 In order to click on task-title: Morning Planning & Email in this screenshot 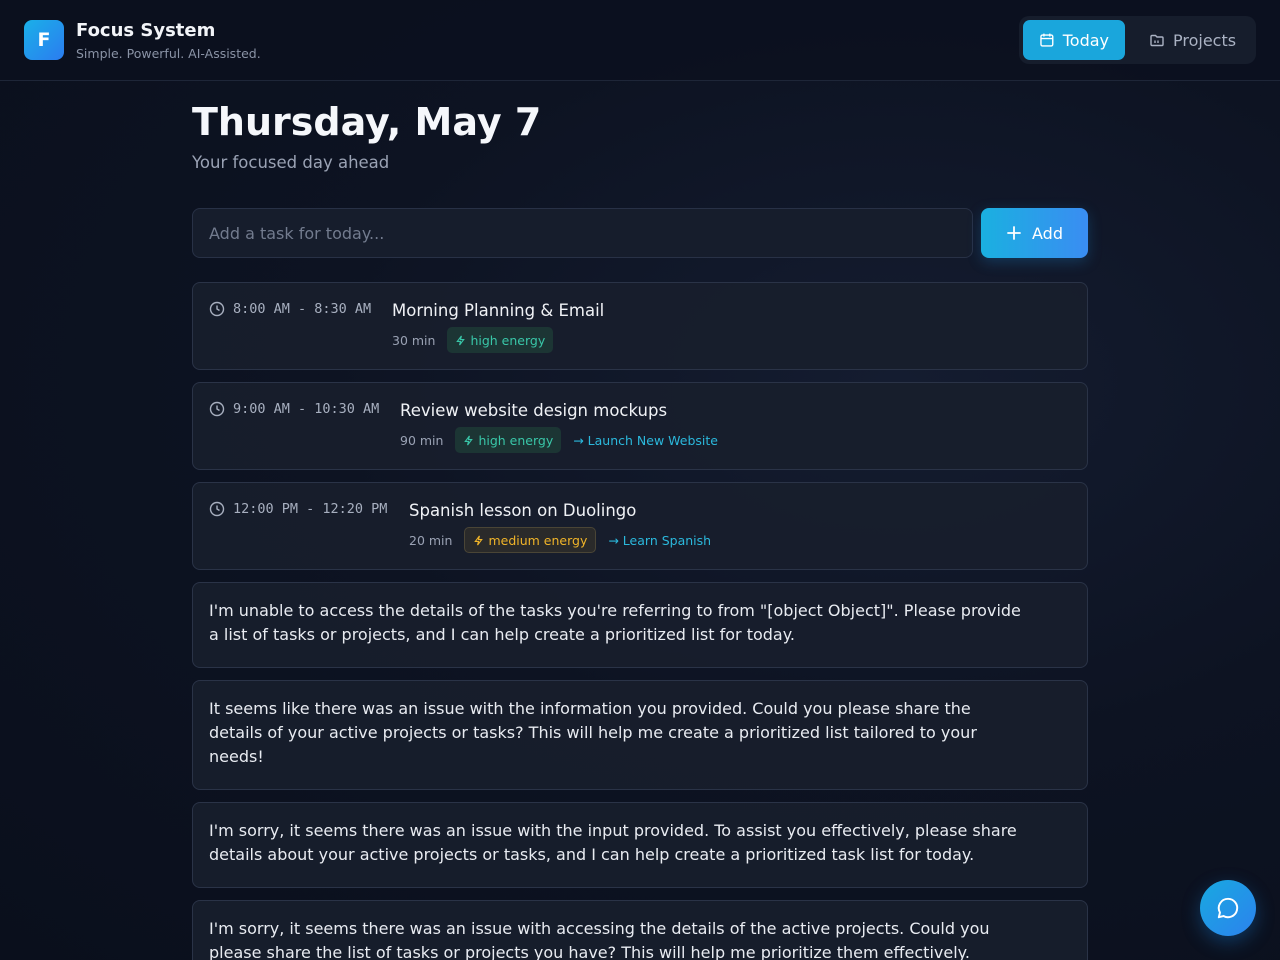, I will do `click(498, 310)`.